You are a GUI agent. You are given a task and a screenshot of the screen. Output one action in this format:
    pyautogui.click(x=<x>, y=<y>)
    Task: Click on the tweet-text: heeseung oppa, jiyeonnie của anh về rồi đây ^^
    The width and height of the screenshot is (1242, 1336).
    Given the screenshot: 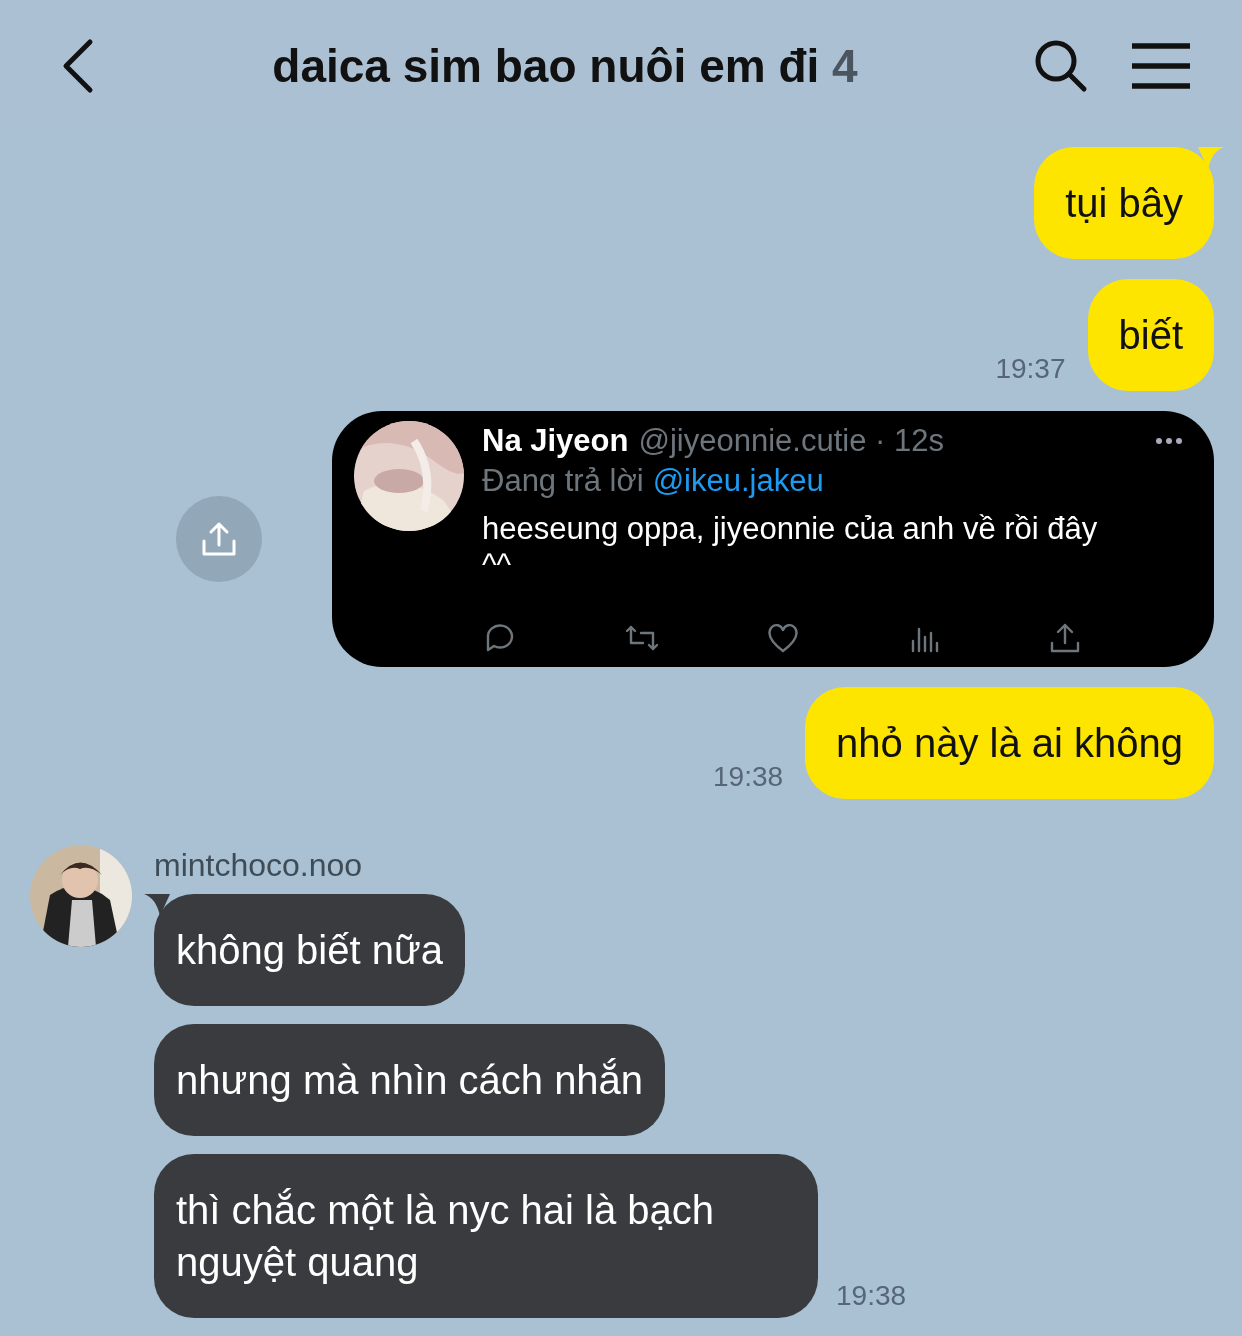 What is the action you would take?
    pyautogui.click(x=790, y=547)
    